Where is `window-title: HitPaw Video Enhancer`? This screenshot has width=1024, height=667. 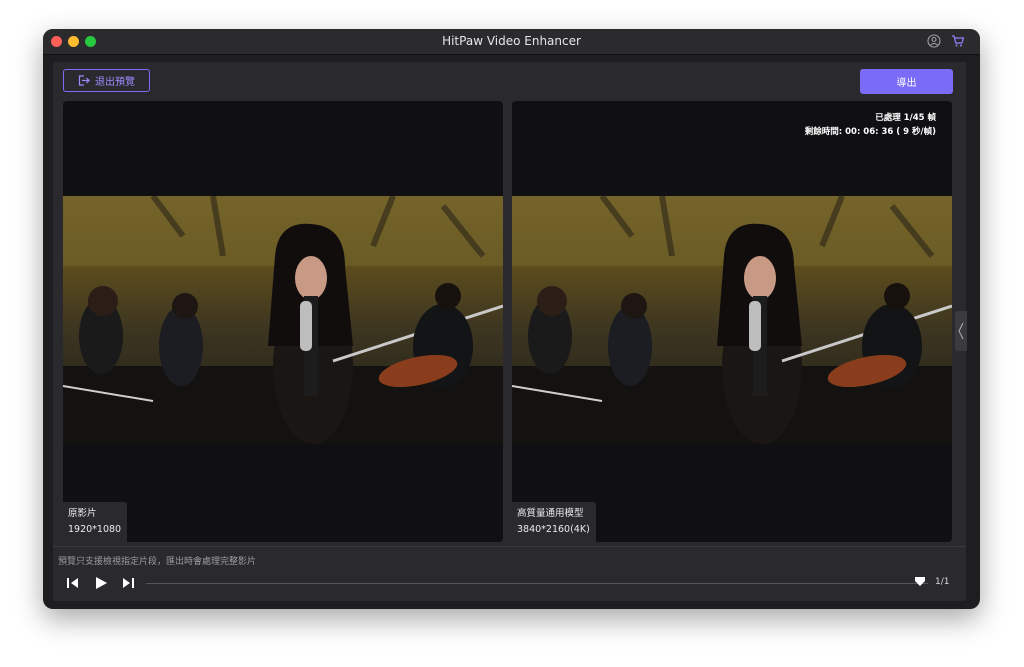
window-title: HitPaw Video Enhancer is located at coordinates (511, 41).